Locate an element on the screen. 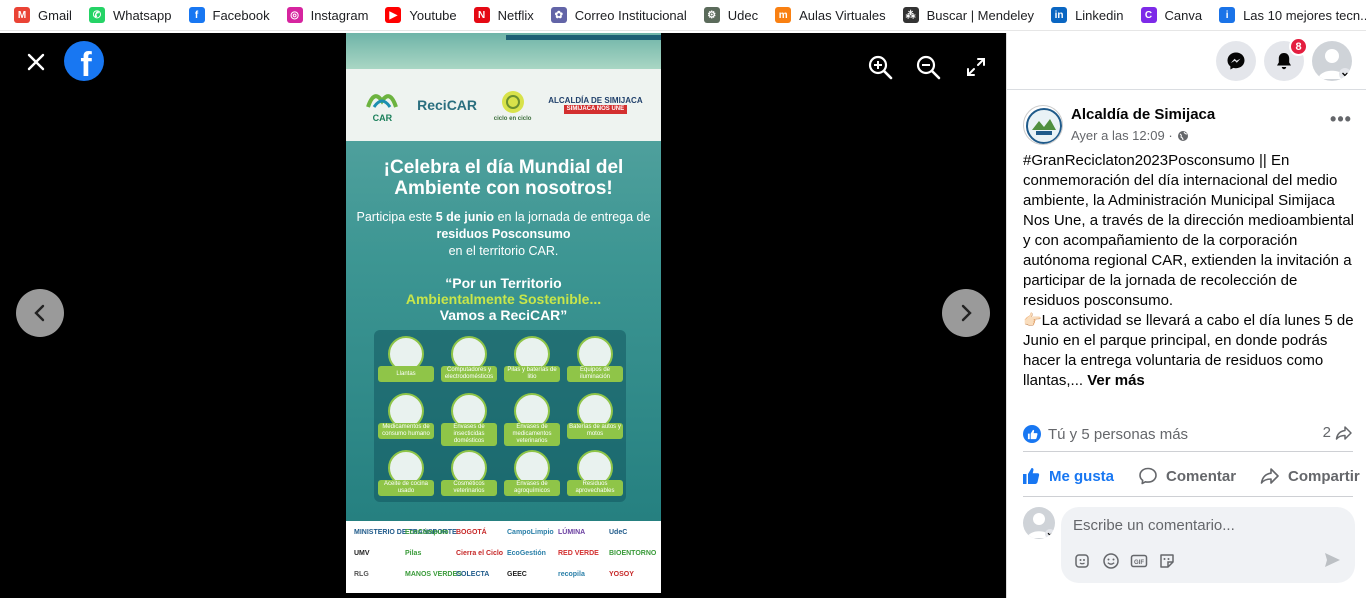 The height and width of the screenshot is (598, 1366). waste-item-label: Computadores y electrodomésticos is located at coordinates (469, 374).